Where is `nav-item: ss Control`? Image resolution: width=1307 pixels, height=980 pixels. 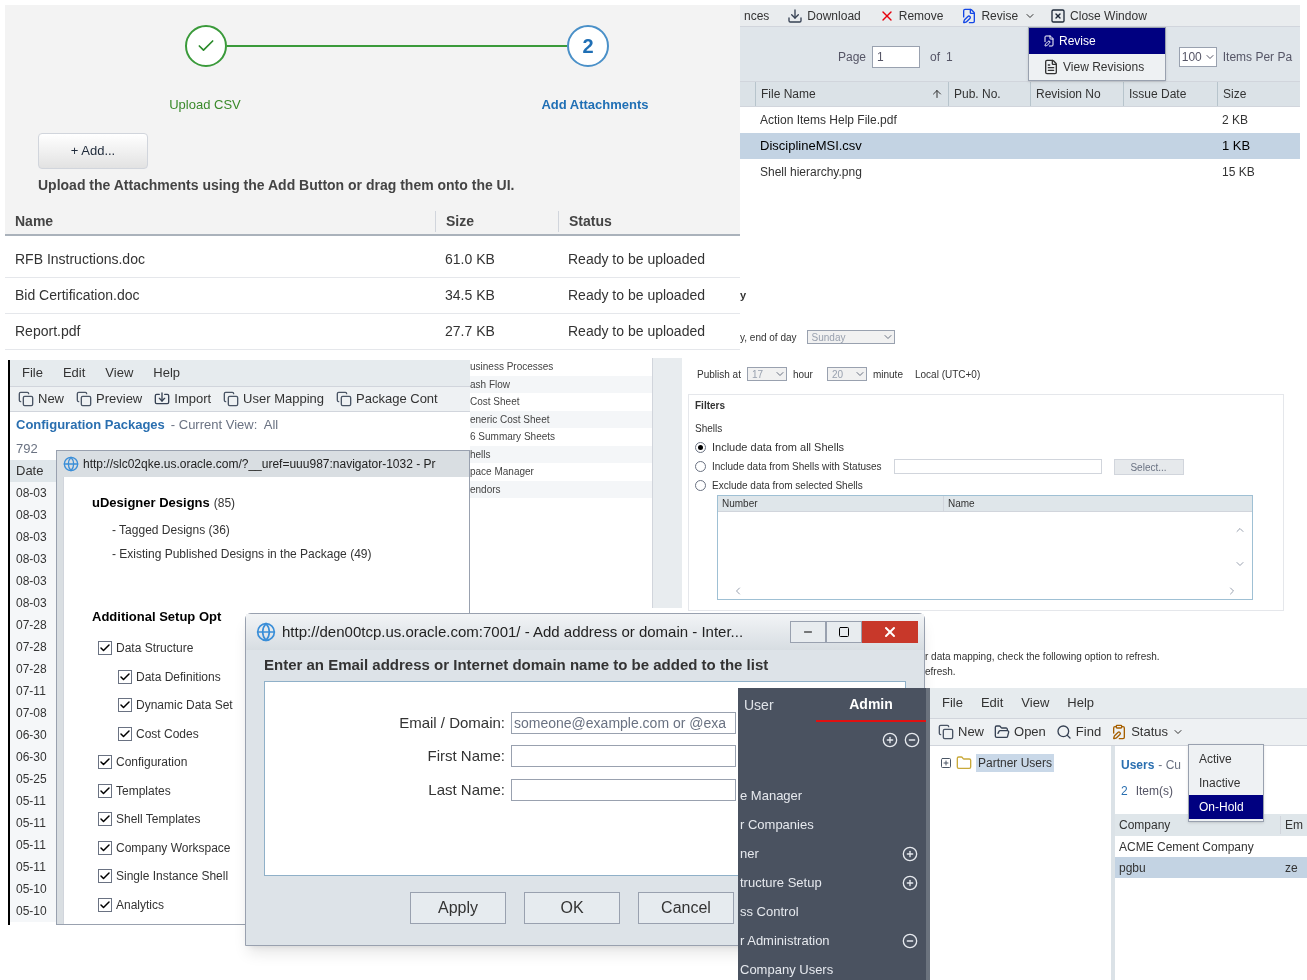 nav-item: ss Control is located at coordinates (832, 911).